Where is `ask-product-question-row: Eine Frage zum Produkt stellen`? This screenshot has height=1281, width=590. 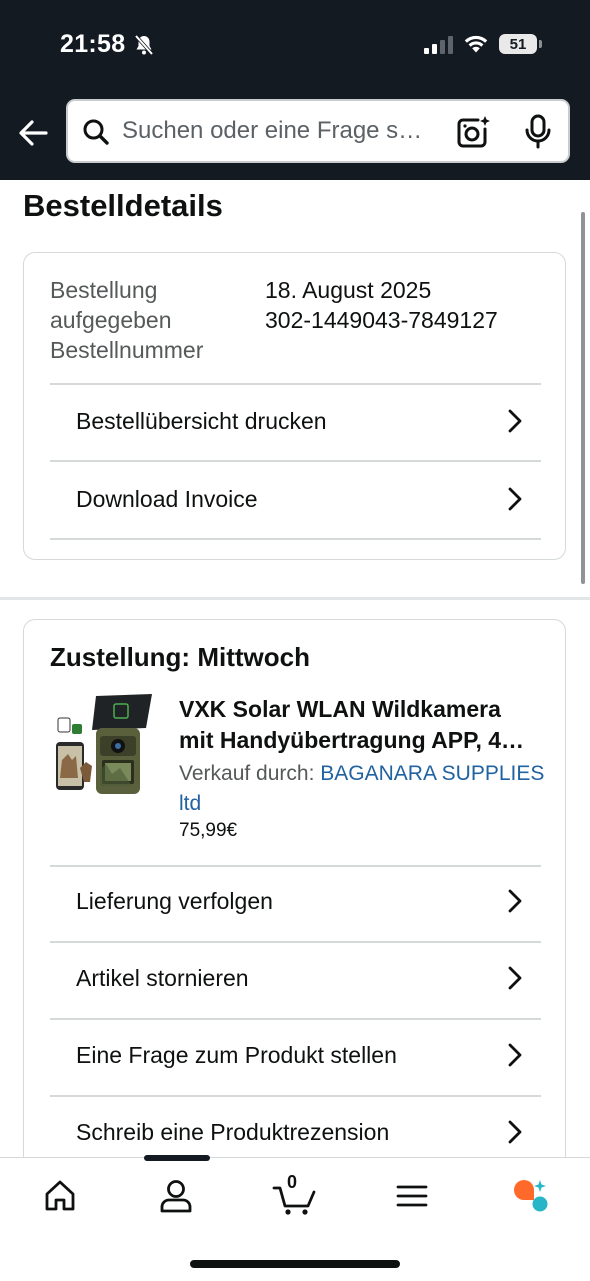
ask-product-question-row: Eine Frage zum Produkt stellen is located at coordinates (295, 1056).